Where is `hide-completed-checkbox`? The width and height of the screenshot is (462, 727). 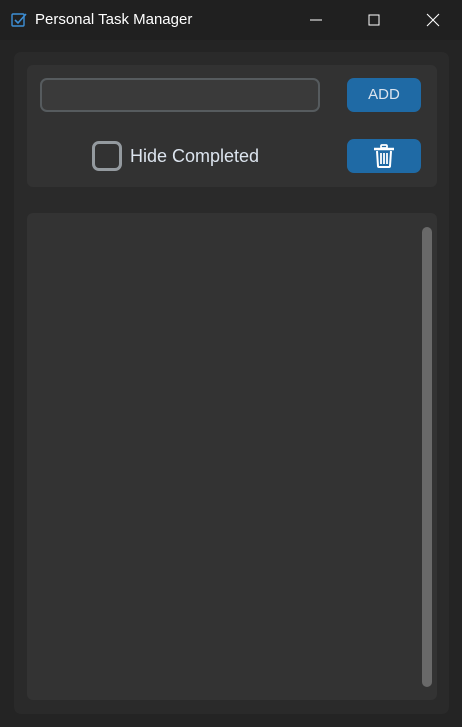
hide-completed-checkbox is located at coordinates (107, 156).